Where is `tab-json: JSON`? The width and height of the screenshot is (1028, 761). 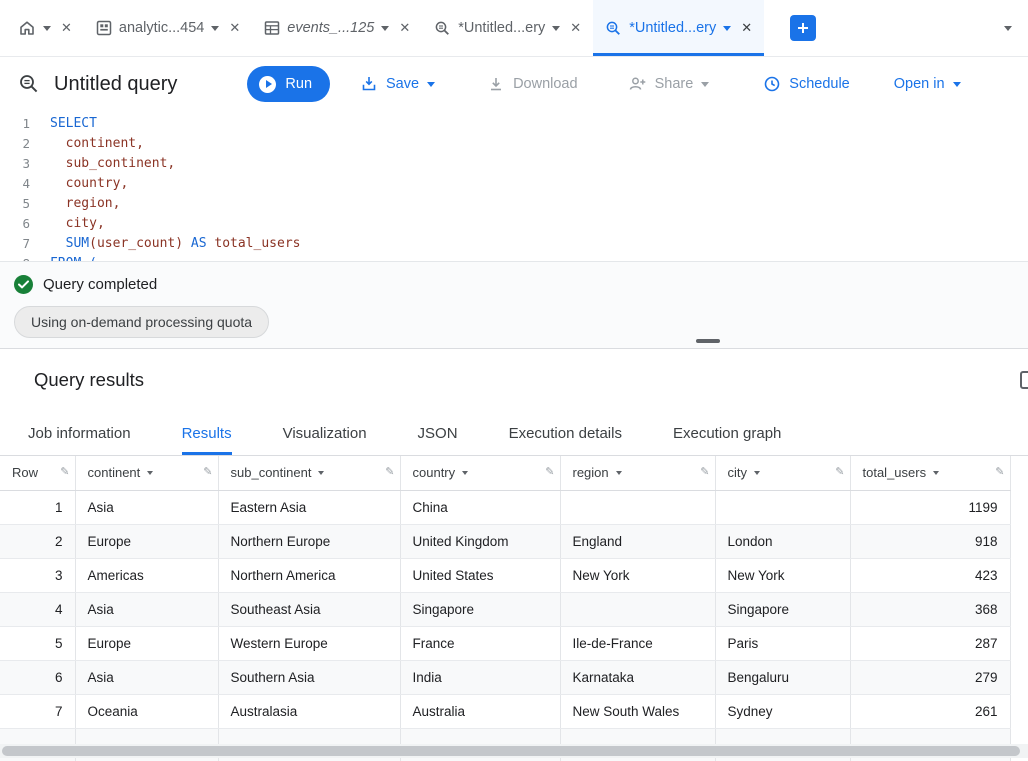 tab-json: JSON is located at coordinates (438, 440).